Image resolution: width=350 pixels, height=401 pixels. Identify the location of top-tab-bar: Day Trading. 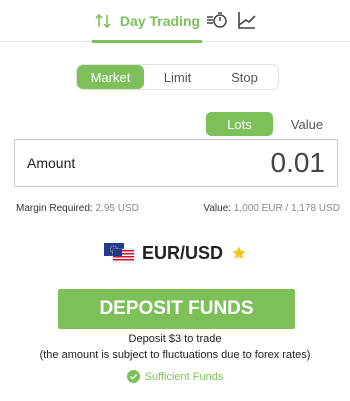
(175, 21).